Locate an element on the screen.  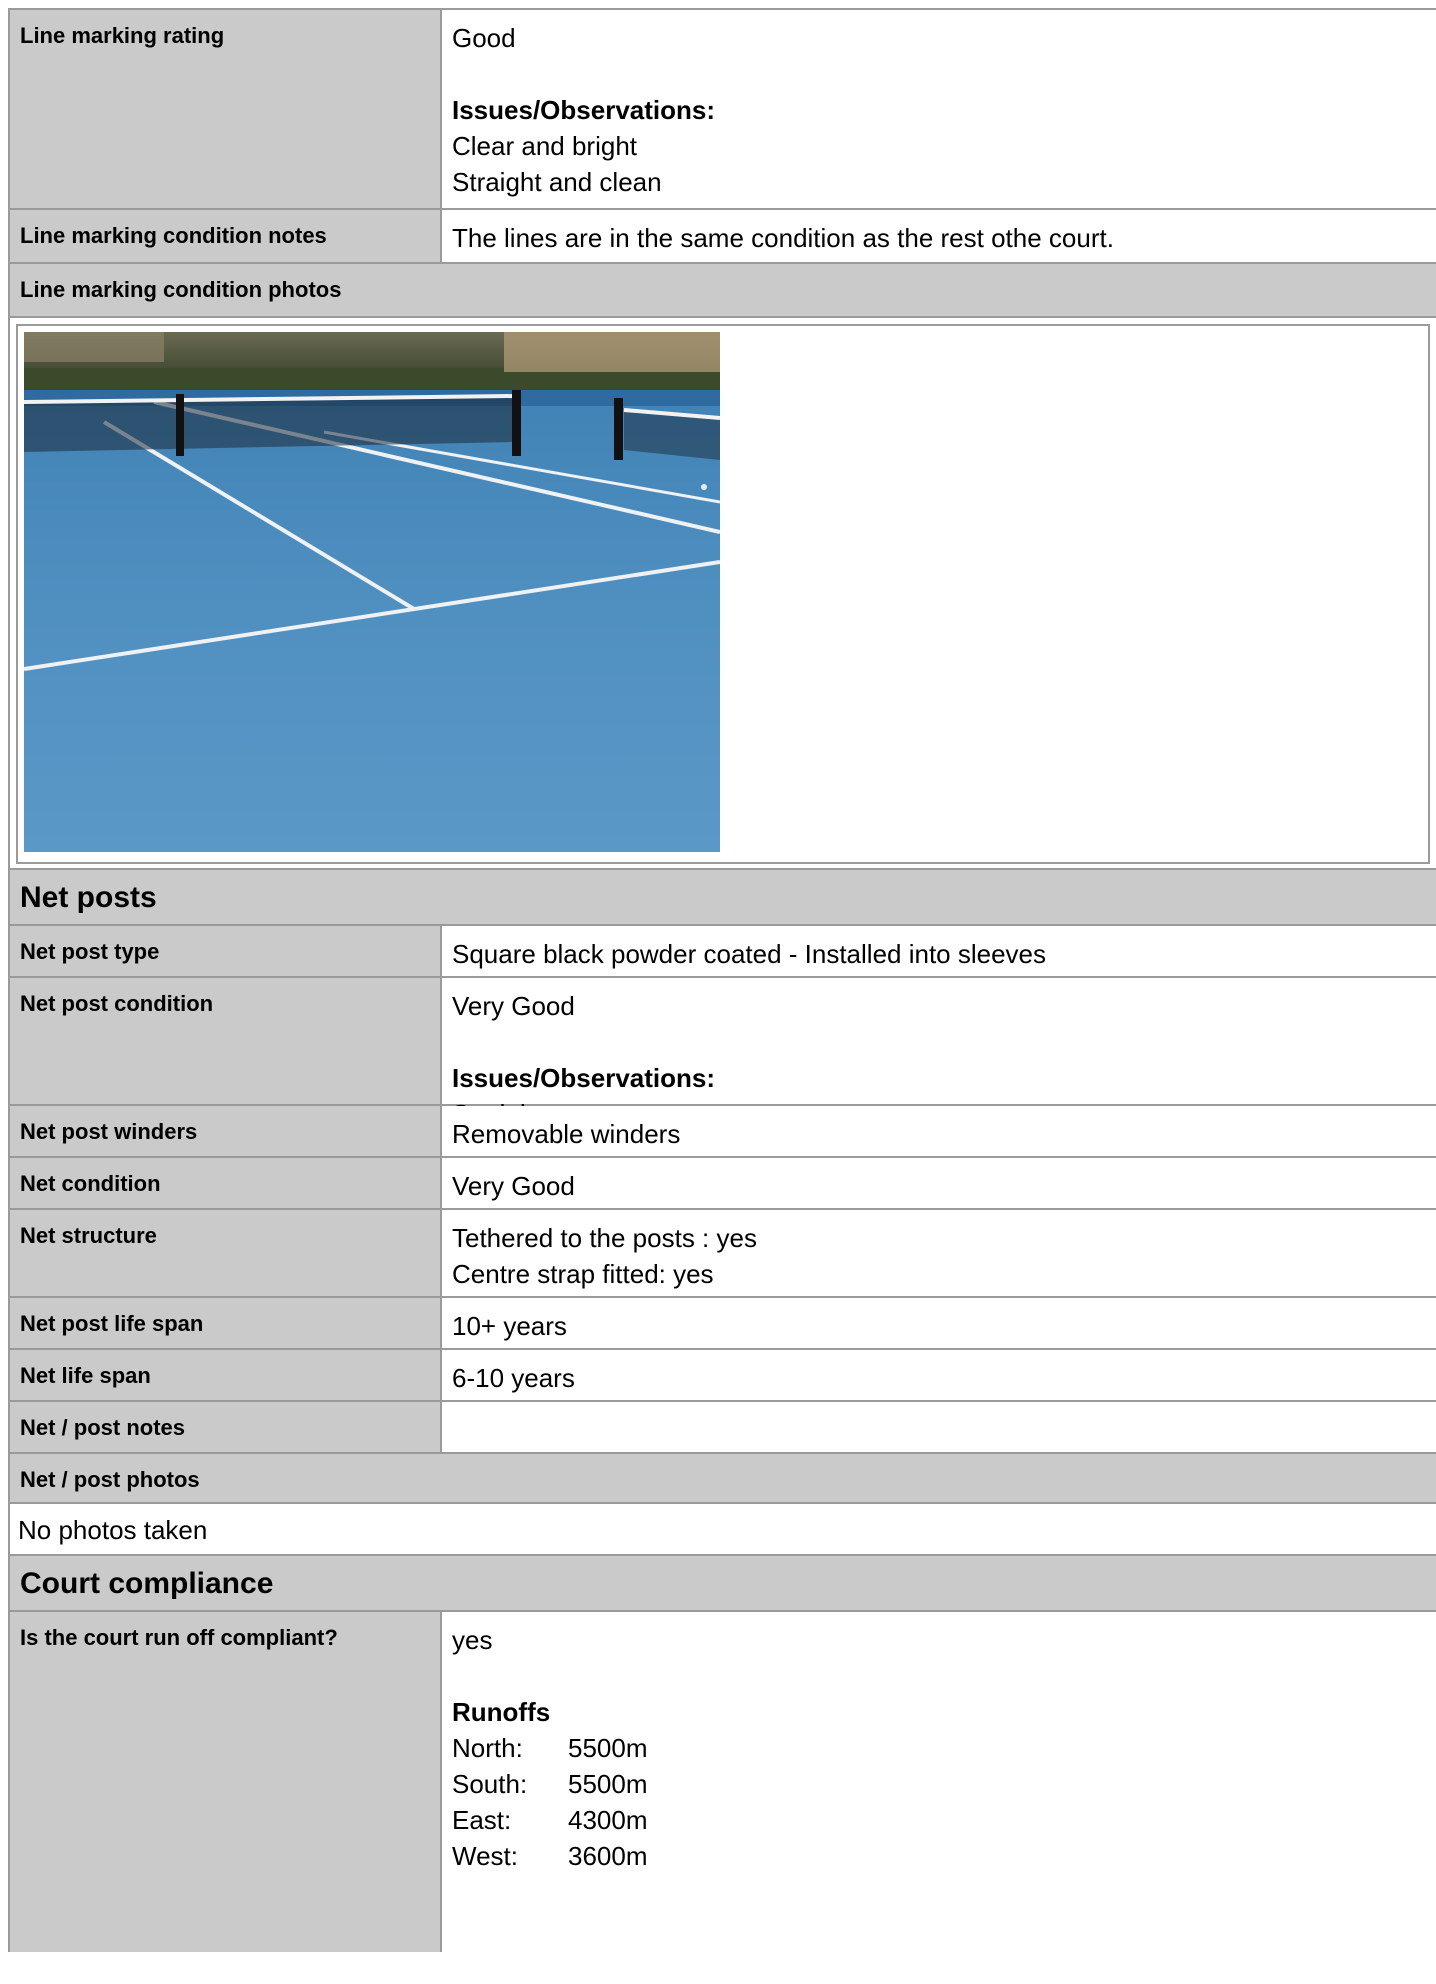
net-post-notes-row: Net / post notes is located at coordinates (722, 1428).